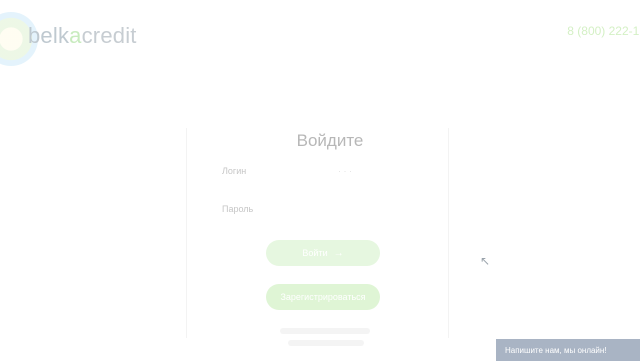 This screenshot has height=361, width=640. What do you see at coordinates (238, 209) in the screenshot?
I see `password-label: Пароль` at bounding box center [238, 209].